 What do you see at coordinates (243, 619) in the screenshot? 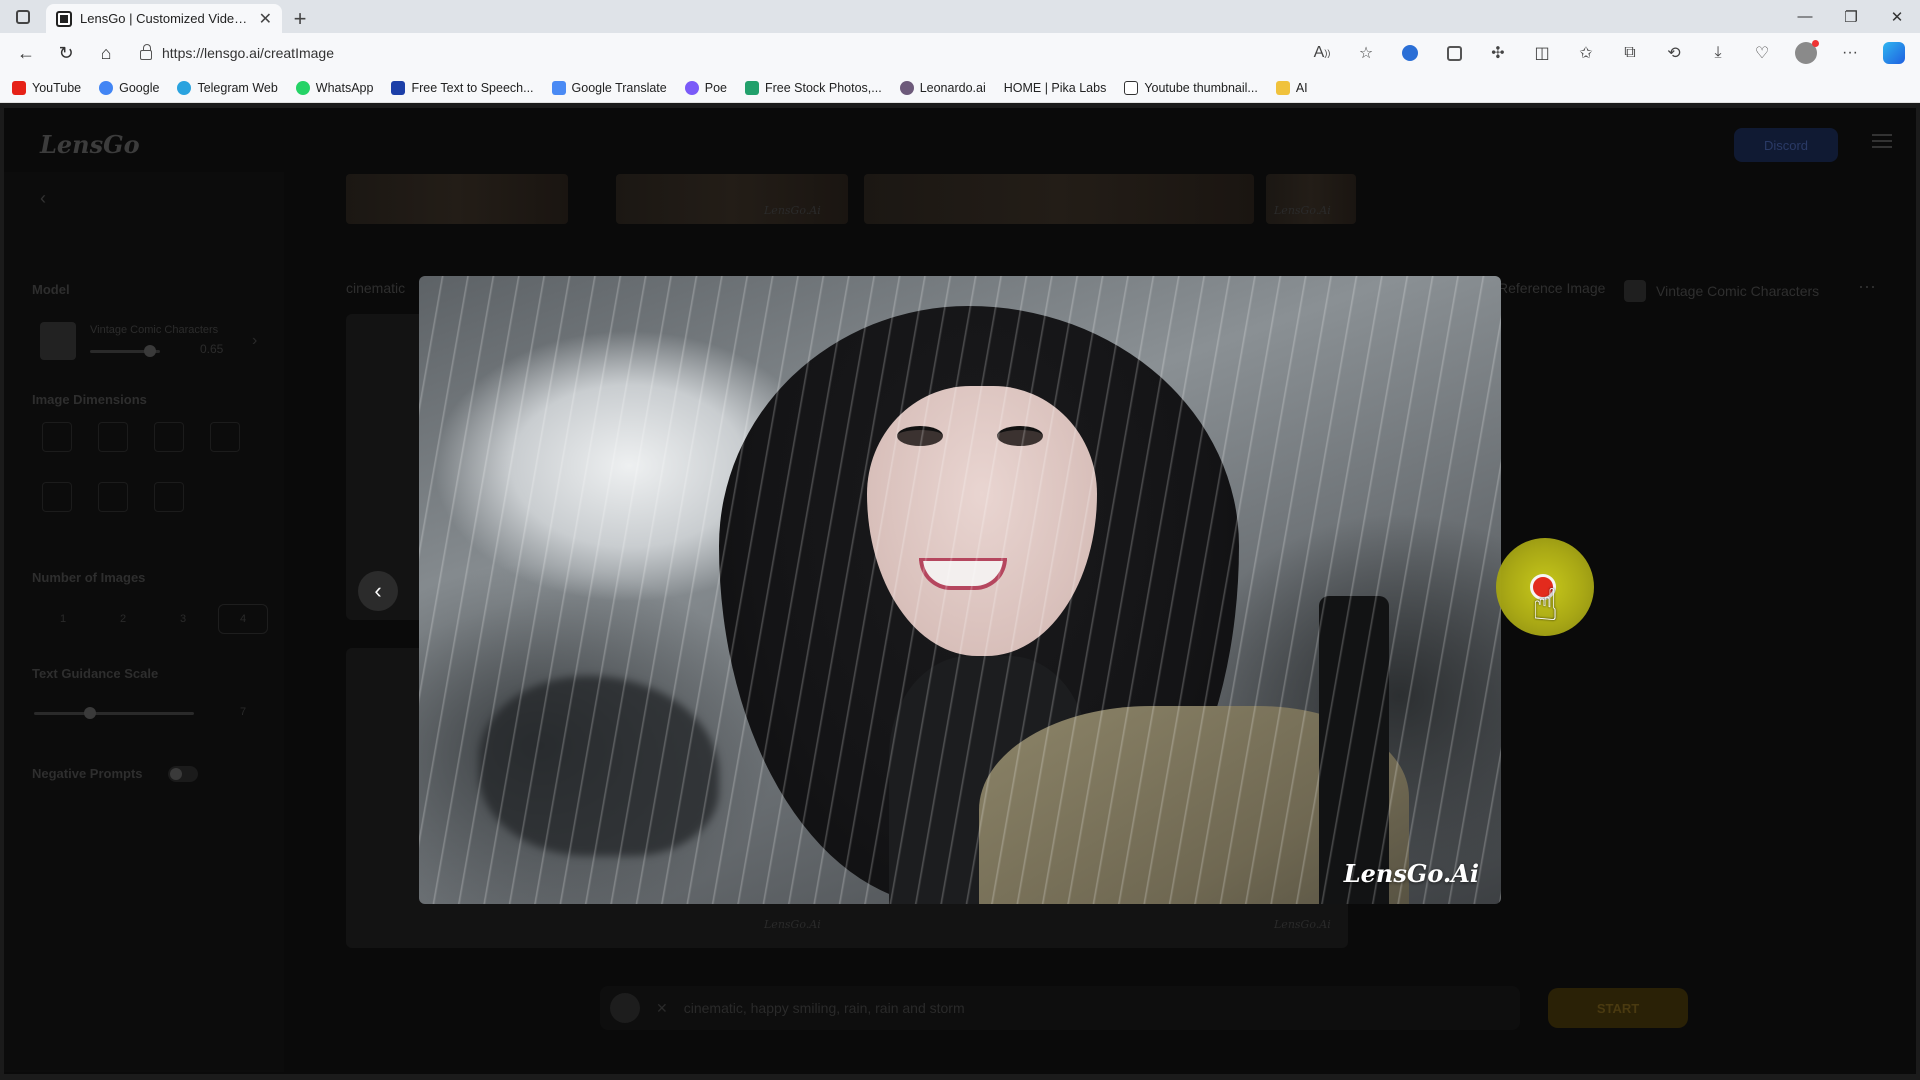
I see `image-count-option-selected: 4` at bounding box center [243, 619].